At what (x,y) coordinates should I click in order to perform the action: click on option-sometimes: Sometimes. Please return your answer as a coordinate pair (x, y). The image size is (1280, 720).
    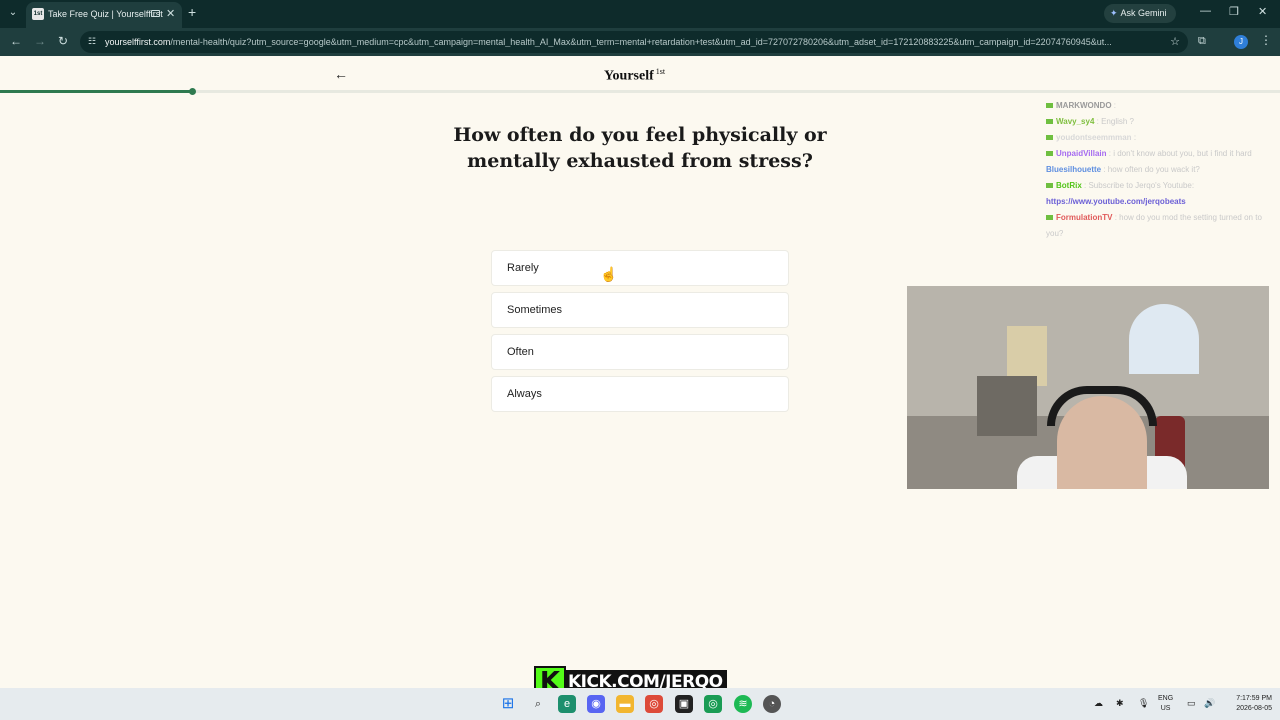
    Looking at the image, I should click on (640, 310).